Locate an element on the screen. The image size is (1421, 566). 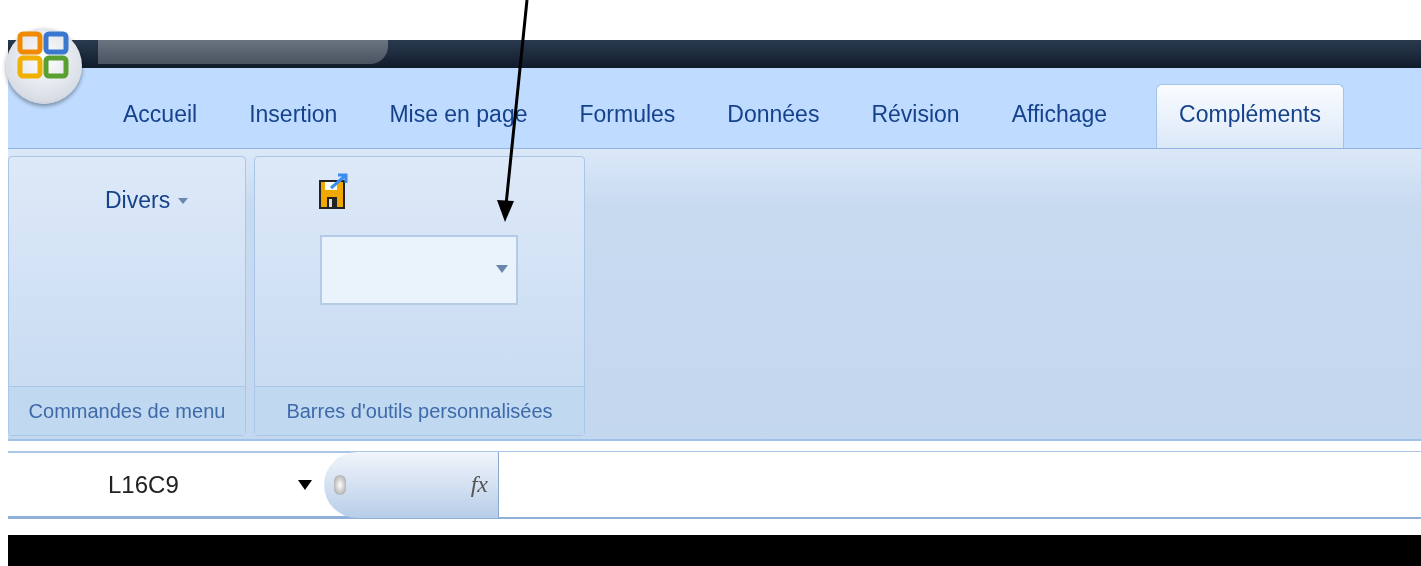
ribbon-tab: Insertion is located at coordinates (293, 116).